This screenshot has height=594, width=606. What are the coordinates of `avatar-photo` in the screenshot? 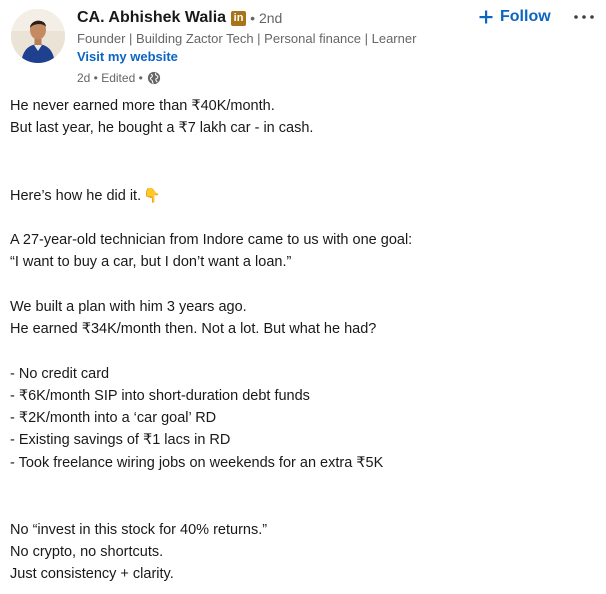 It's located at (38, 36).